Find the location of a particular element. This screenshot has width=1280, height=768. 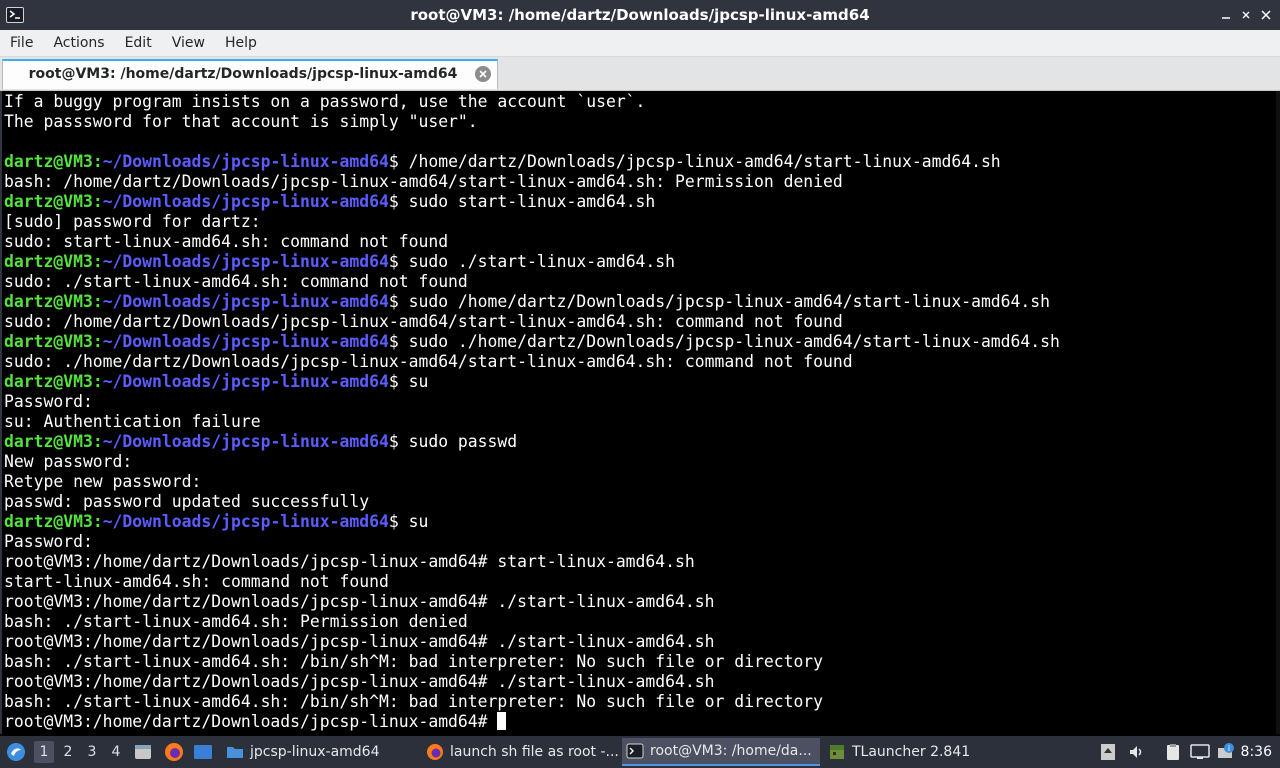

menu-file: File is located at coordinates (21, 43).